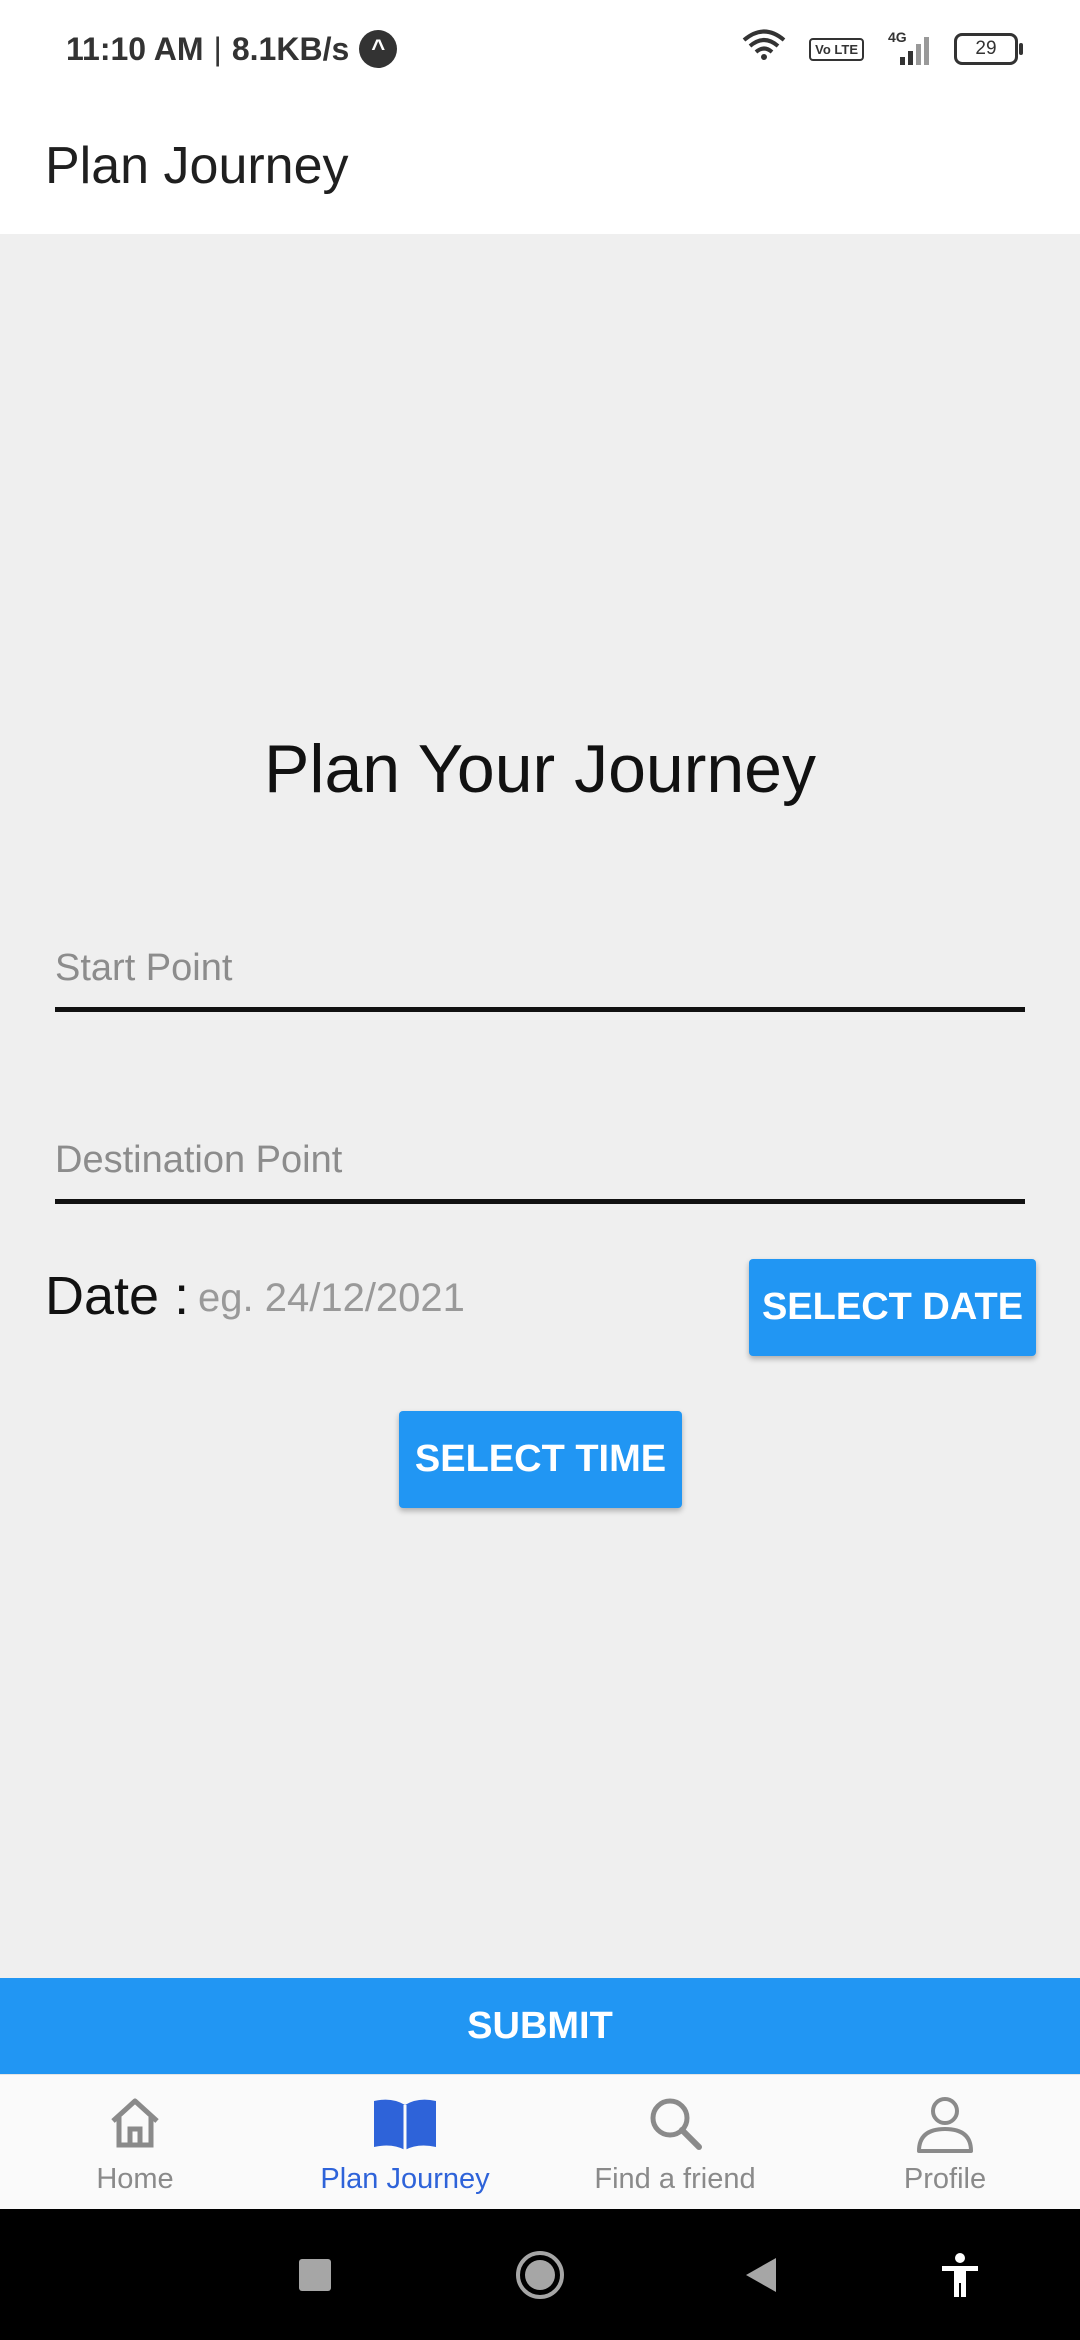 Image resolution: width=1080 pixels, height=2340 pixels. I want to click on select-date-button: SELECT DATE, so click(892, 1307).